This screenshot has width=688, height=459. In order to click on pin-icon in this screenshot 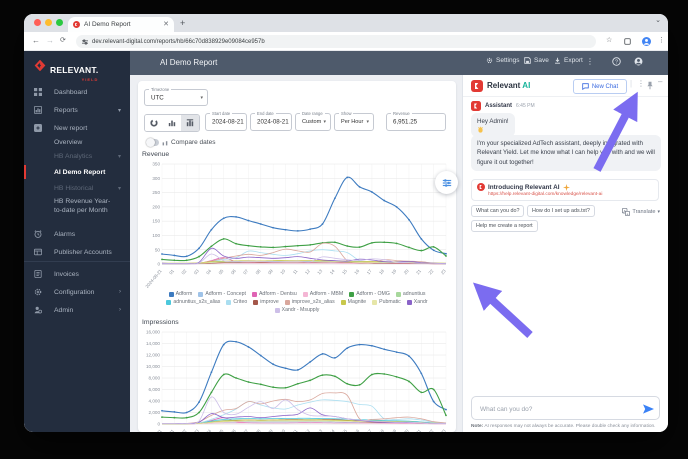, I will do `click(650, 85)`.